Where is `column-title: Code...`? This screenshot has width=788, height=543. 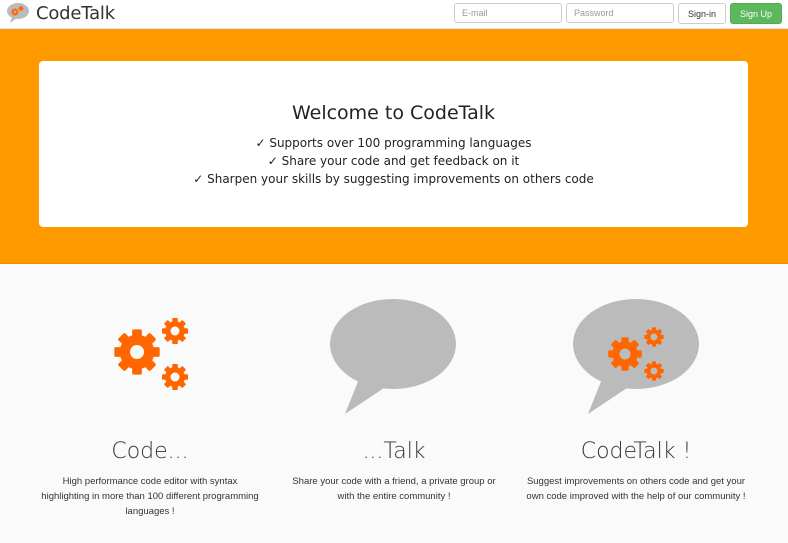
column-title: Code... is located at coordinates (150, 451).